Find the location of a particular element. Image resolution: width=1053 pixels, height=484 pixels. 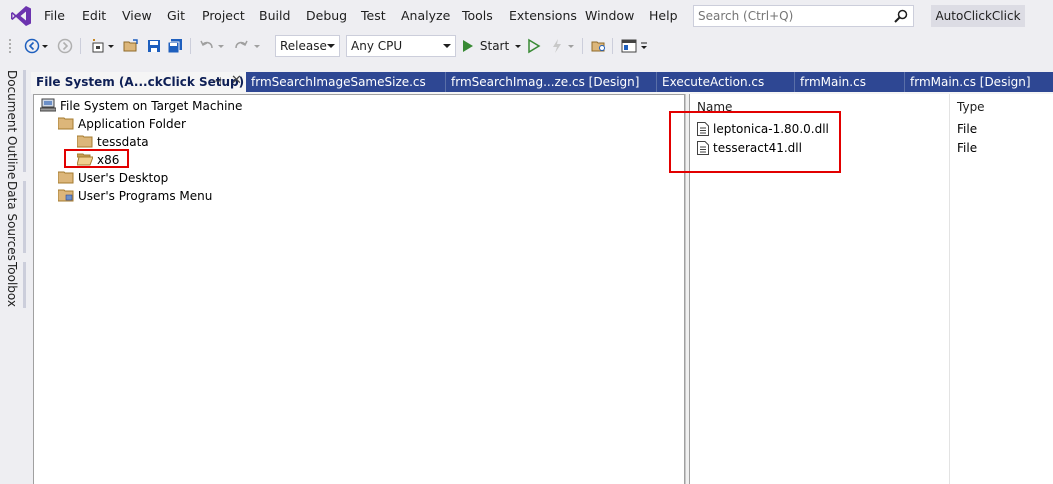

menu-test: Test is located at coordinates (373, 15).